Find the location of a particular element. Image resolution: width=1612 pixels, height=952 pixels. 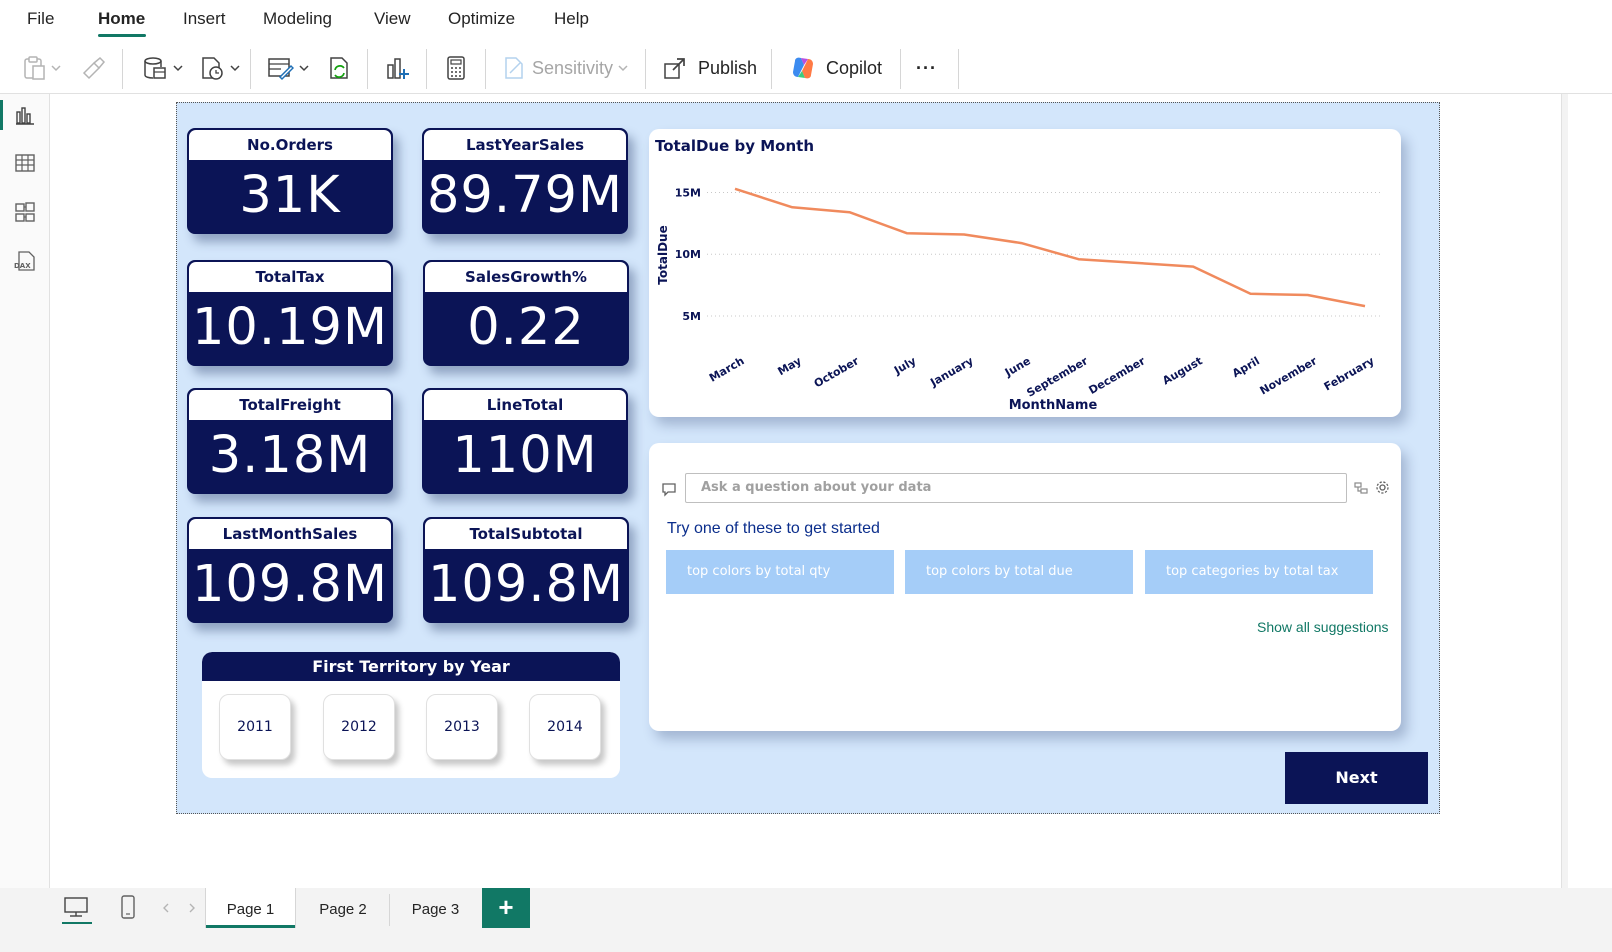

paste-button is located at coordinates (42, 68).